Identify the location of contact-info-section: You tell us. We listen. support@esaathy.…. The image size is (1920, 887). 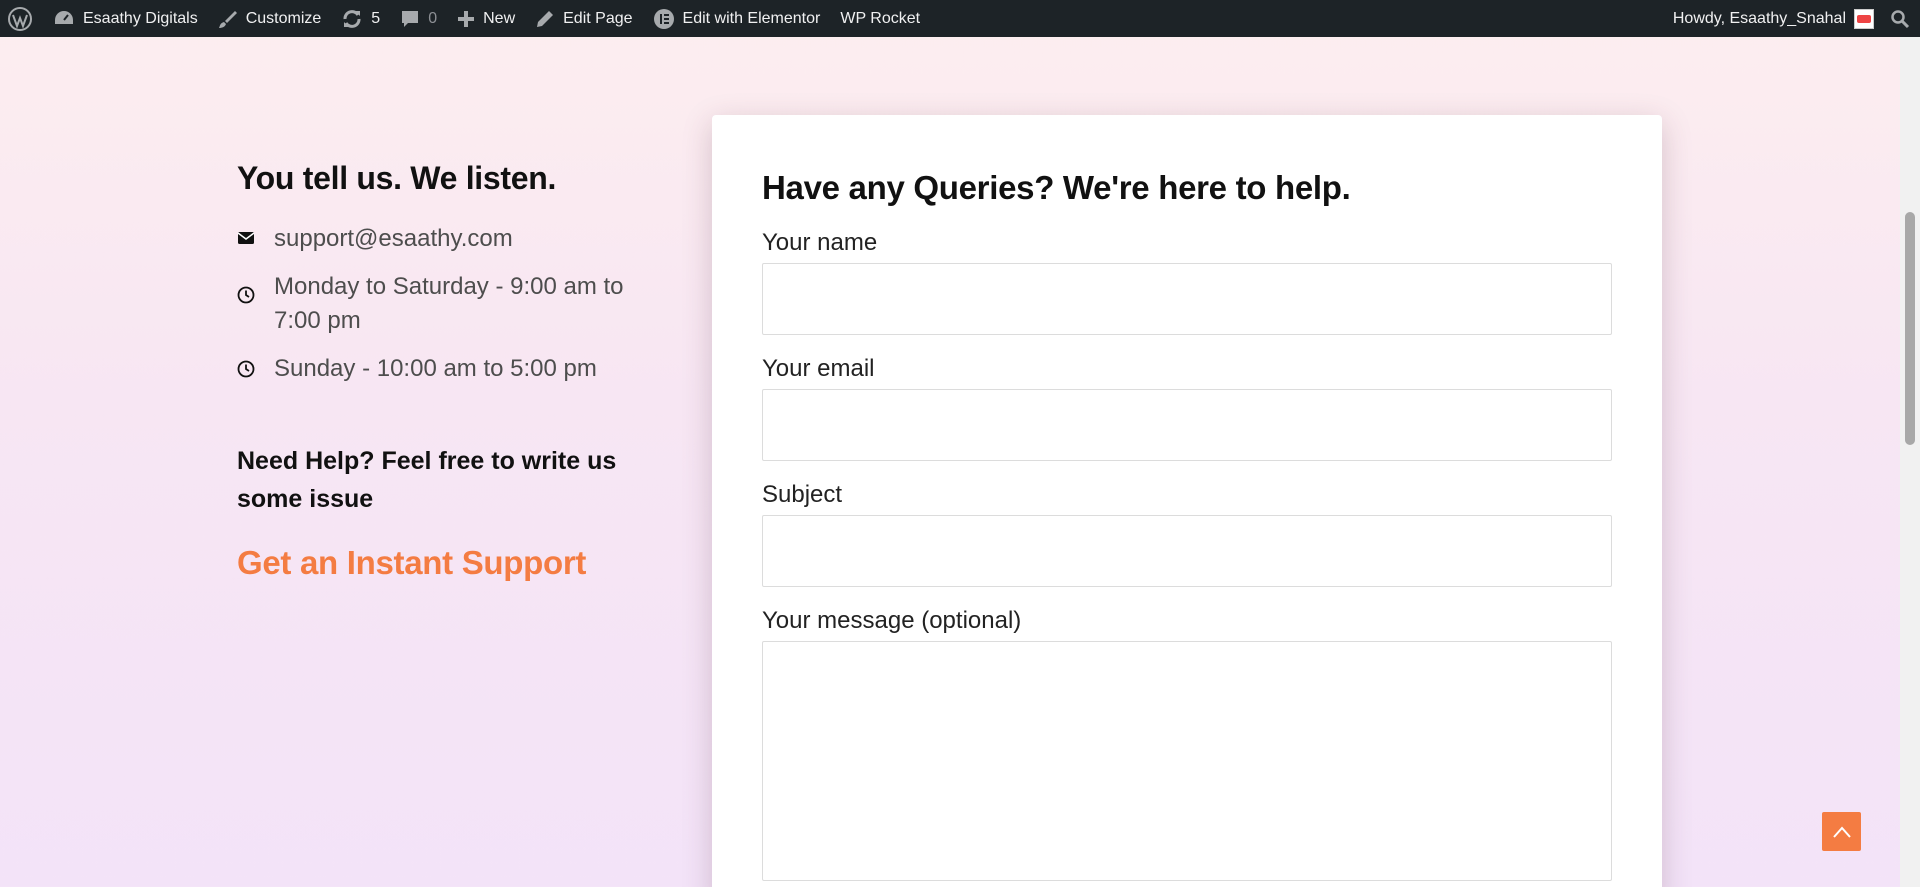
(457, 371).